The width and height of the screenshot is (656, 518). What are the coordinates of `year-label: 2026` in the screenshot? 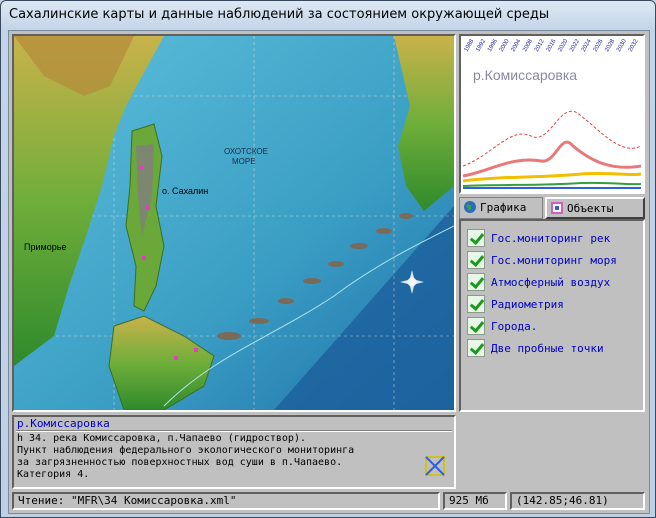 It's located at (599, 45).